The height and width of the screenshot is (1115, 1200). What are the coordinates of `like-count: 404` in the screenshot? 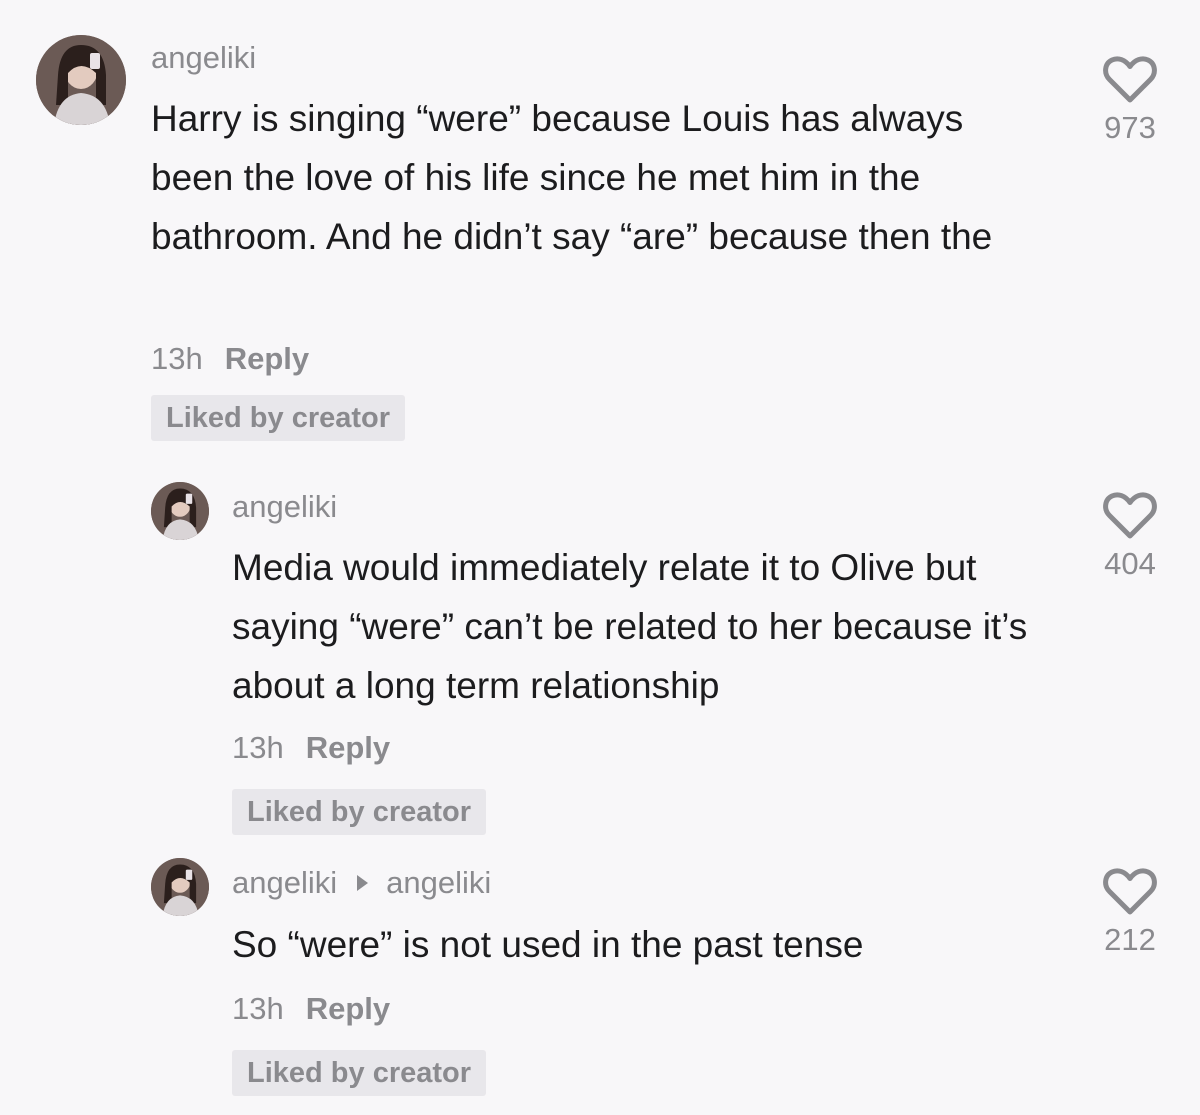 It's located at (1130, 563).